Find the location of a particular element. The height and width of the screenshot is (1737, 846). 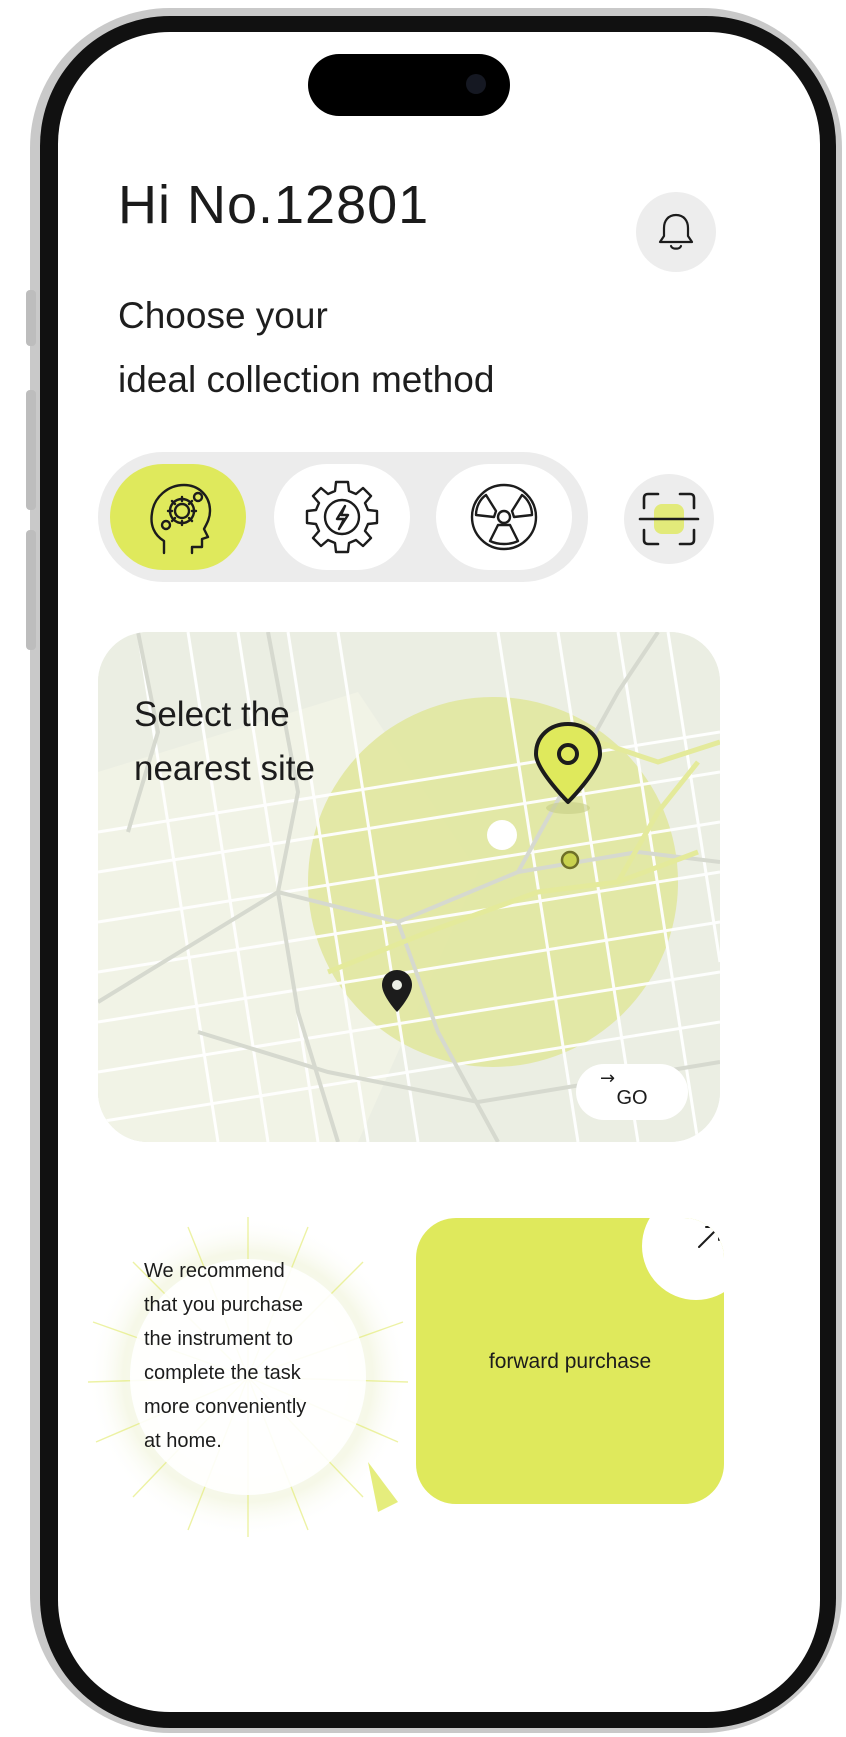

forward-purchase-card: forward purchase is located at coordinates (570, 1361).